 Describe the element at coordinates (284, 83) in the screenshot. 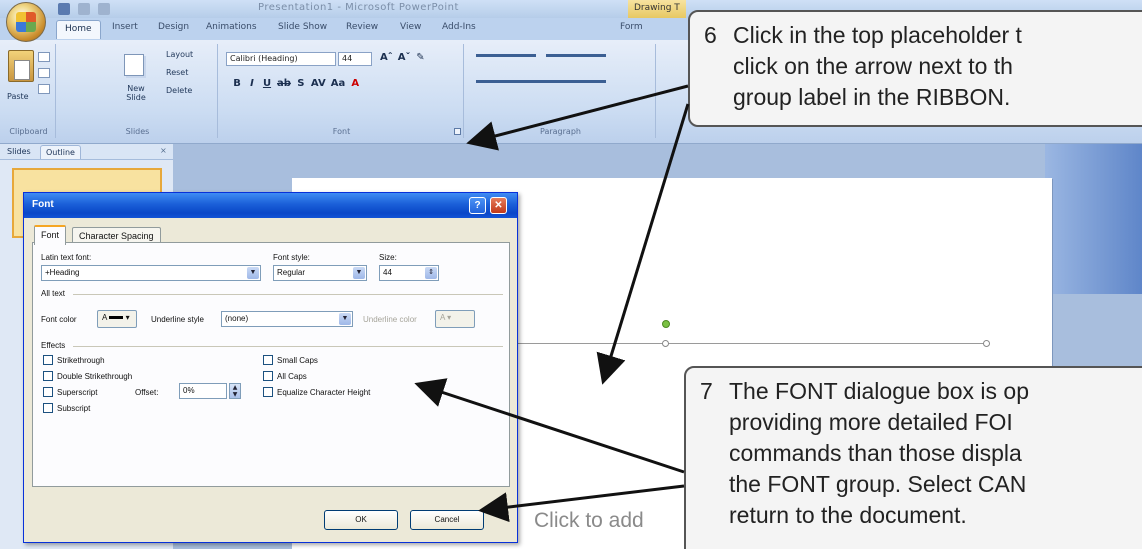

I see `strikethrough-icon: ab` at that location.